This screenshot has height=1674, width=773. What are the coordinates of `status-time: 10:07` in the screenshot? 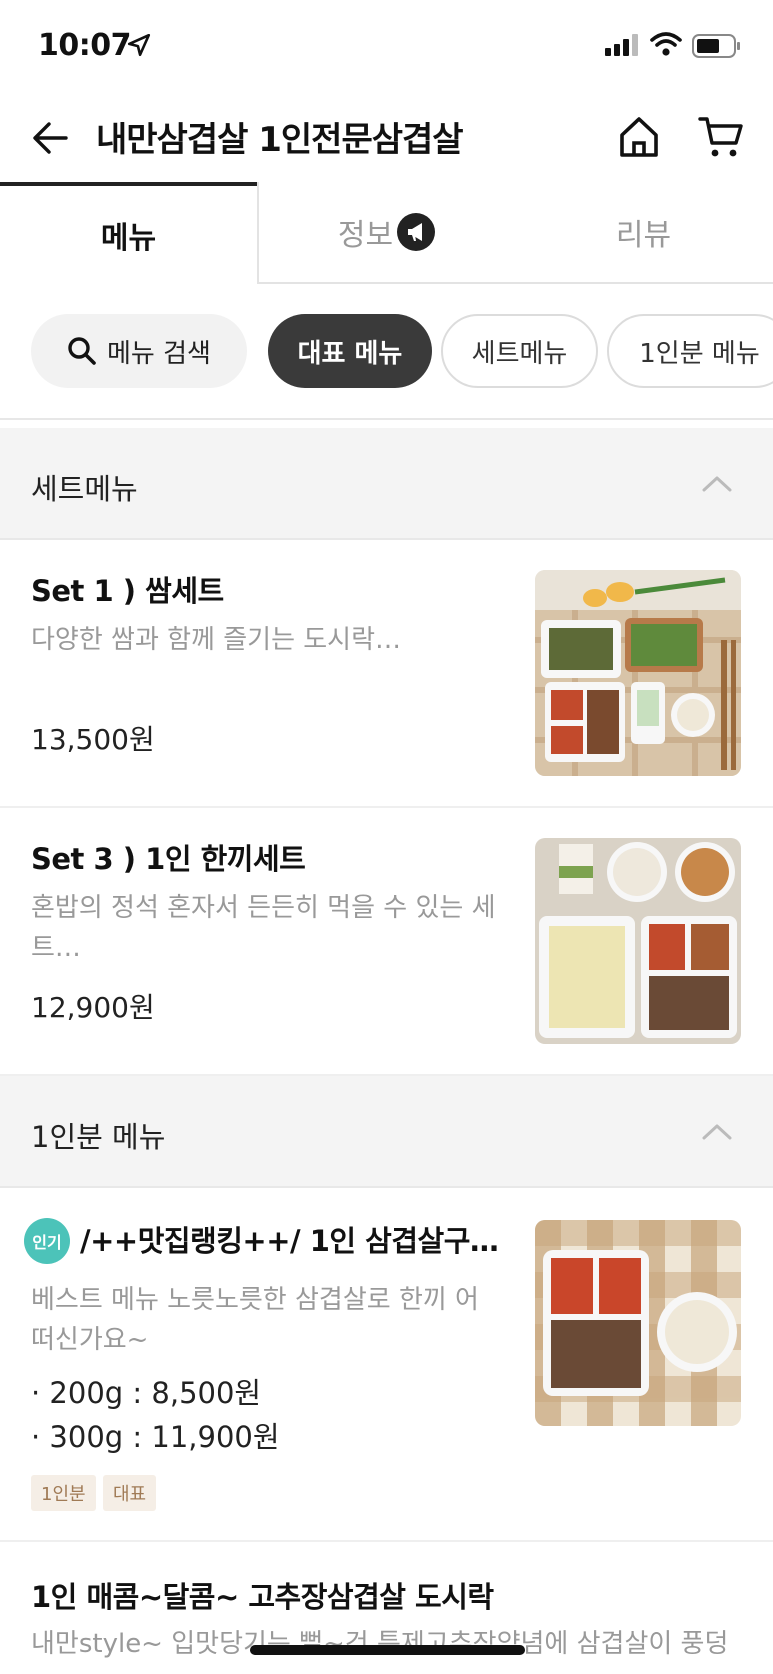 It's located at (85, 45).